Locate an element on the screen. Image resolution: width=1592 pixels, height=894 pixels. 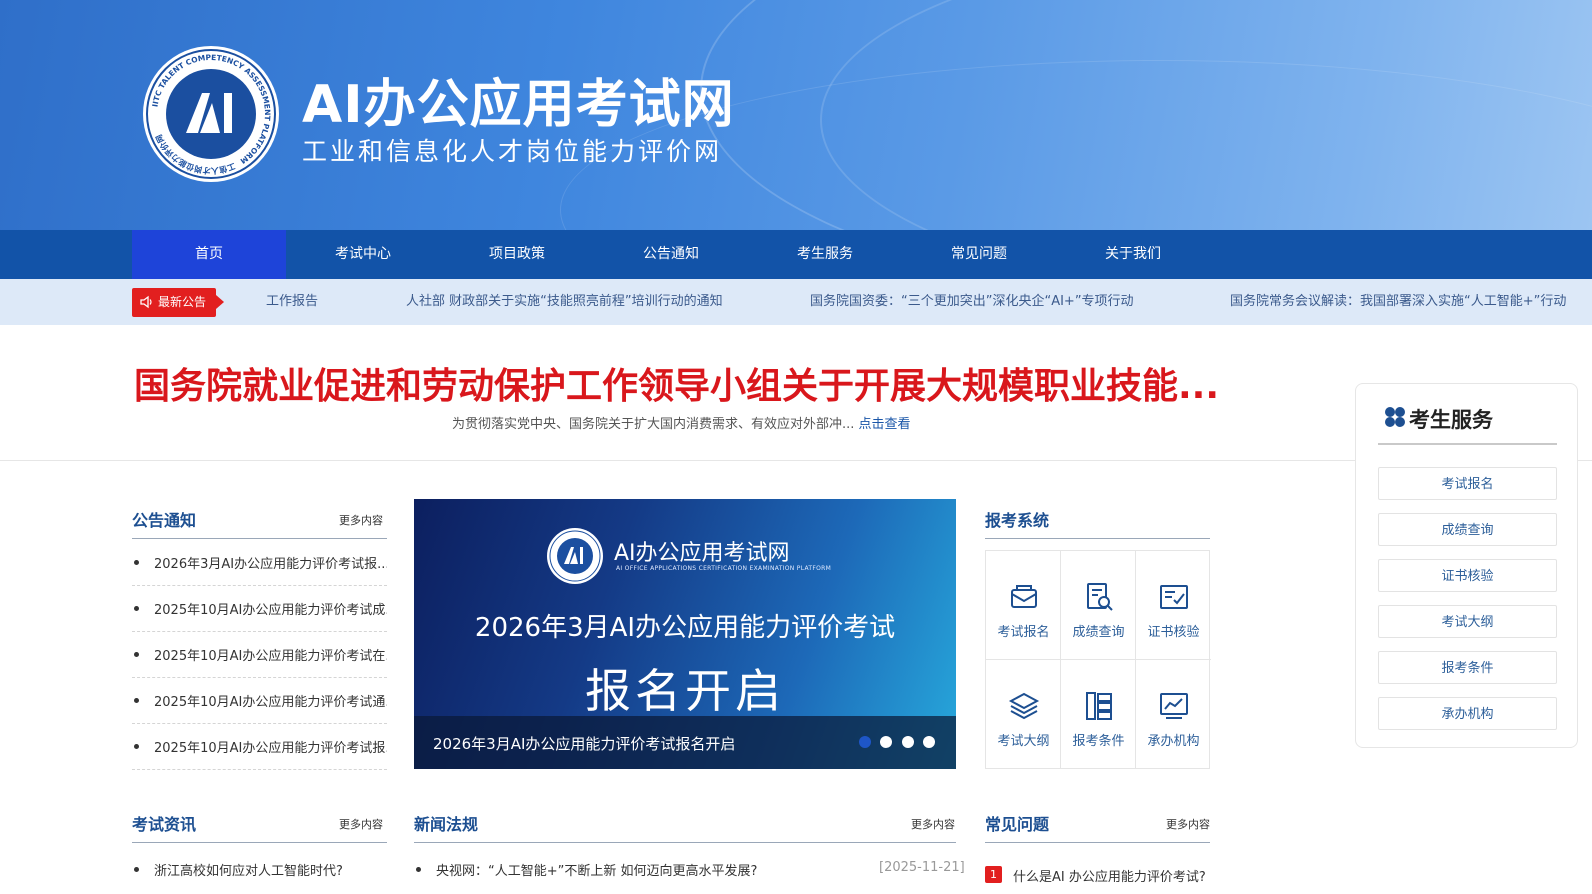
side-panel-title: 考生服务 is located at coordinates (1451, 420).